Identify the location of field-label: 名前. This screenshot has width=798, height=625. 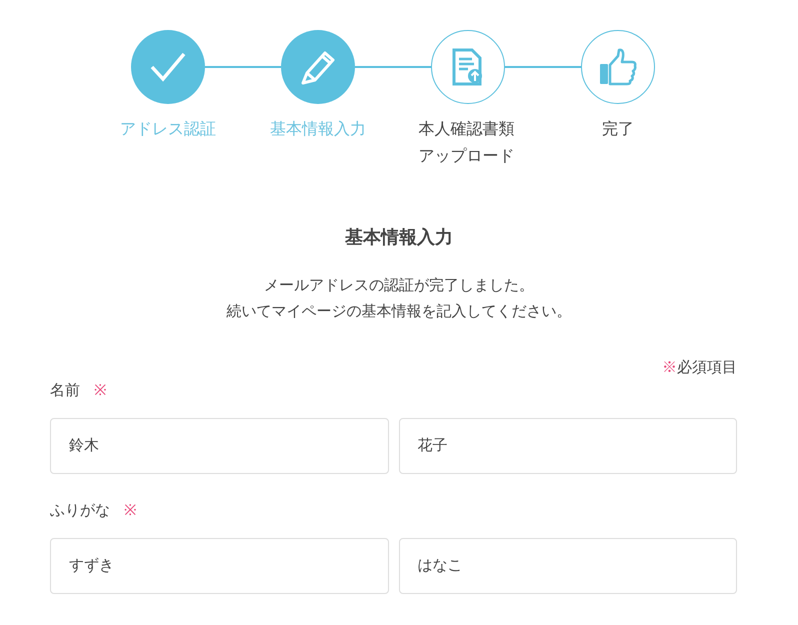
(65, 391).